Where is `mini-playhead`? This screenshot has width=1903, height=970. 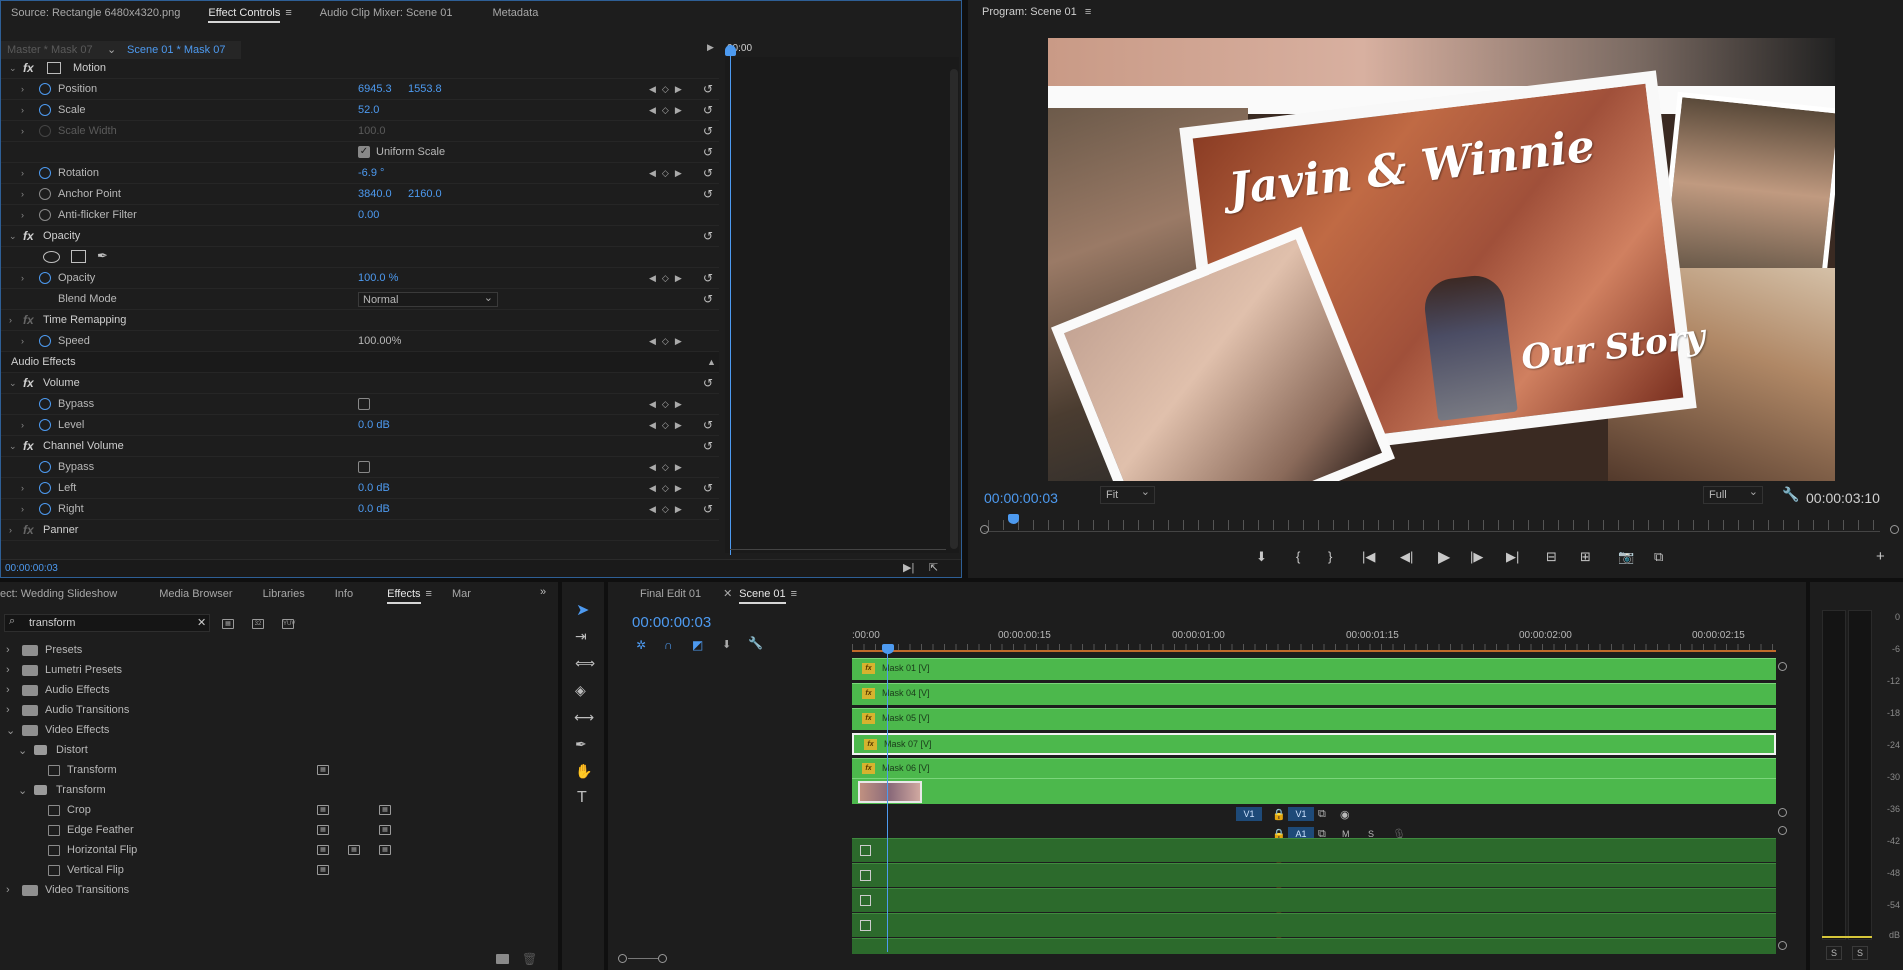 mini-playhead is located at coordinates (730, 300).